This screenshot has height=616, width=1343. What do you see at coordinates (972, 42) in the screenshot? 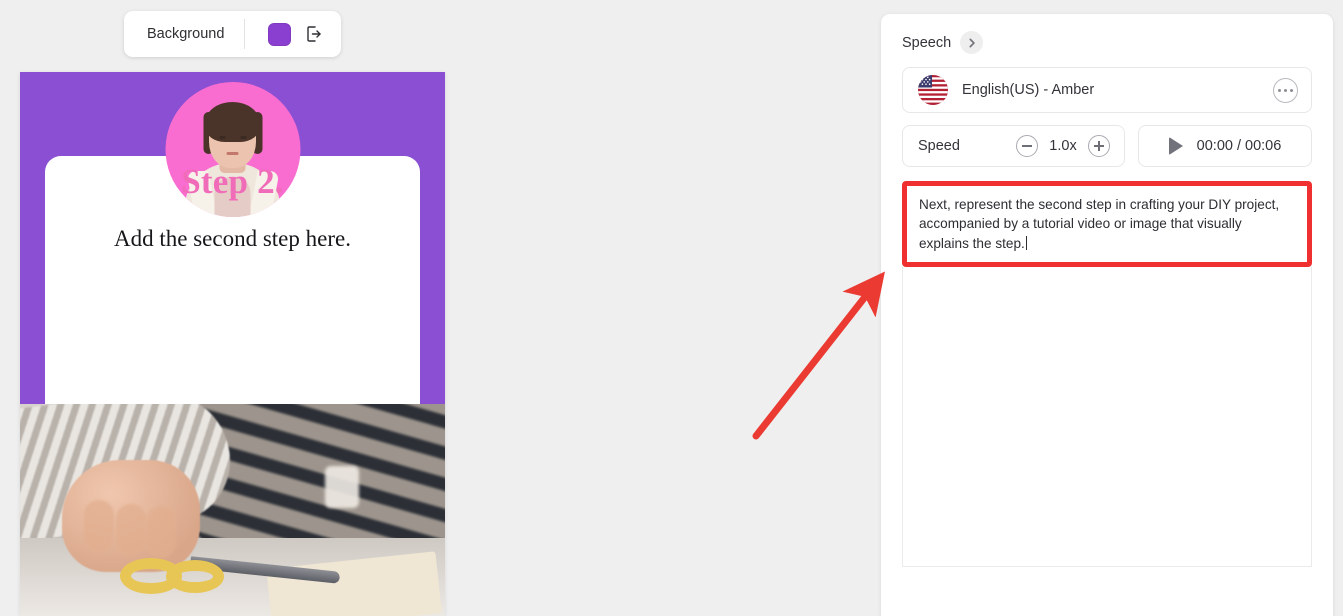
I see `chevron-right-icon` at bounding box center [972, 42].